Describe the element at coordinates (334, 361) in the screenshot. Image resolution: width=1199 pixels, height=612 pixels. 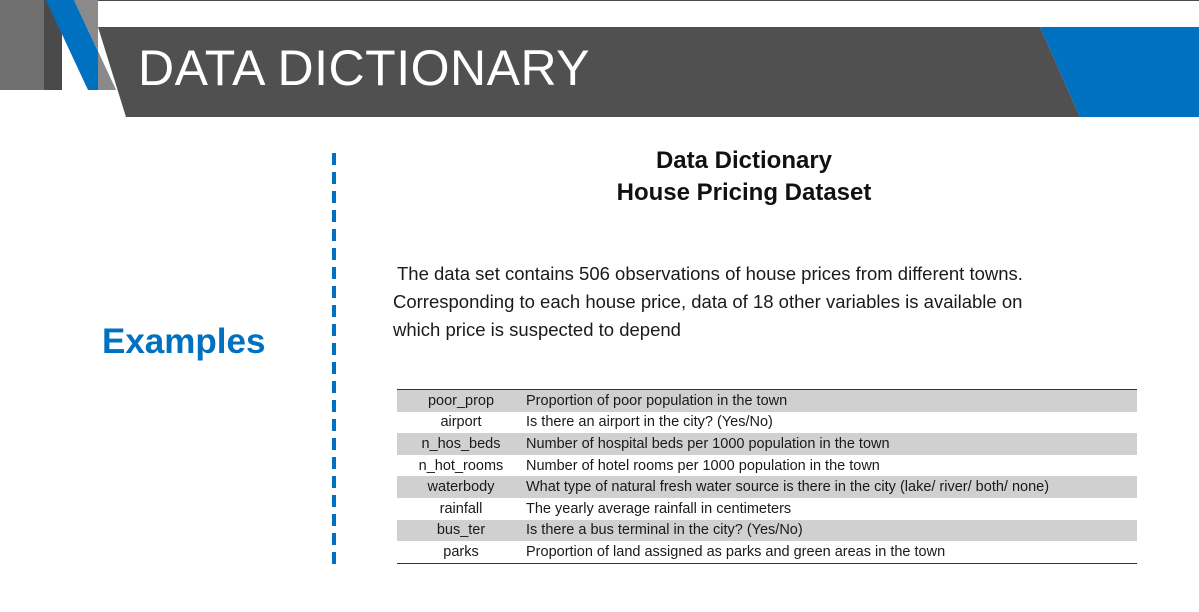
I see `dashed-divider` at that location.